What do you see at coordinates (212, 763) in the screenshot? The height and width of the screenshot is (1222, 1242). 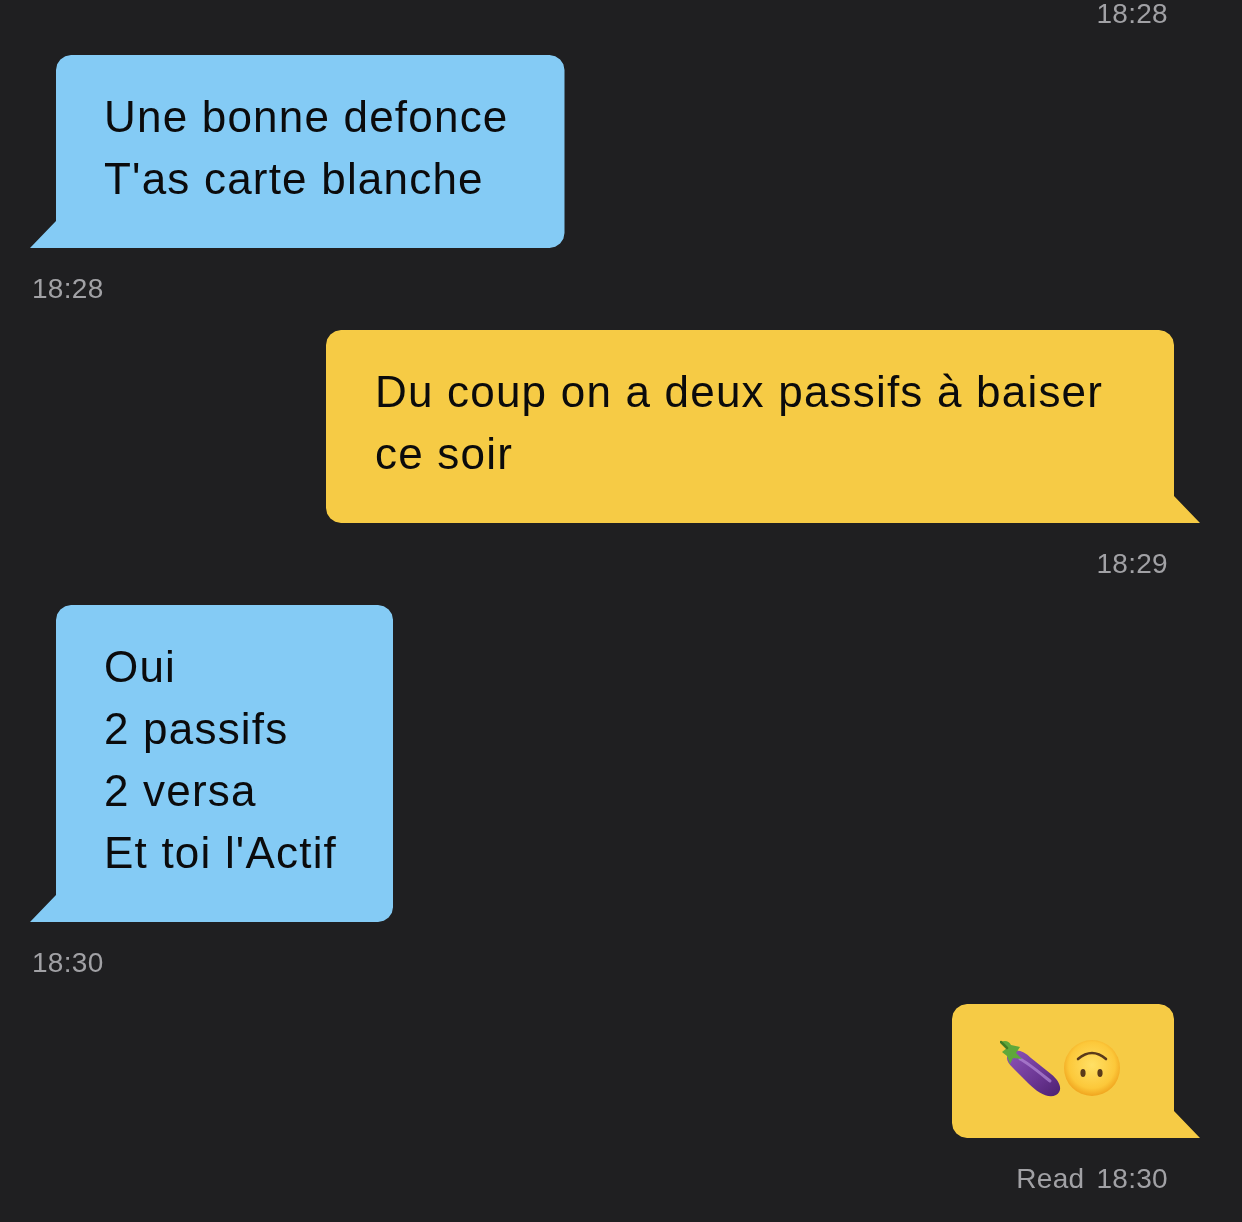 I see `message-bubble: Oui 2 passifs 2 versa Et toi l'Actif` at bounding box center [212, 763].